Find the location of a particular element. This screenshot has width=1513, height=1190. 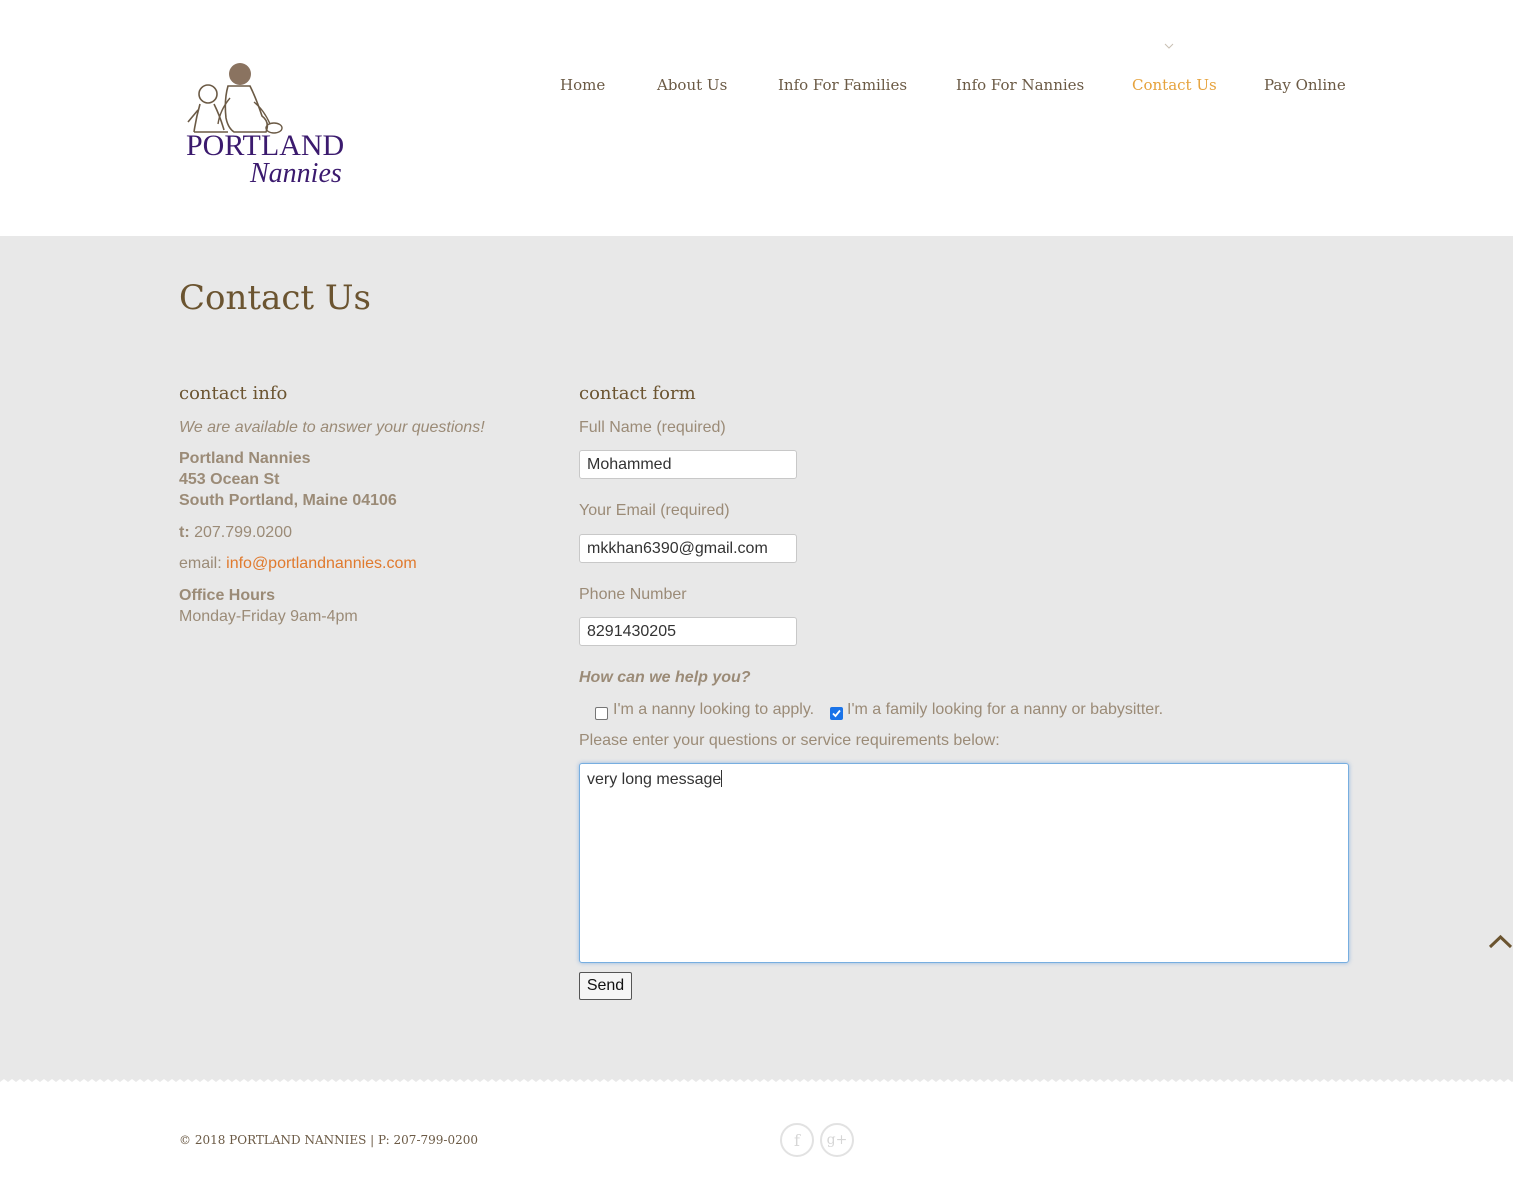

send-button: Send is located at coordinates (605, 986).